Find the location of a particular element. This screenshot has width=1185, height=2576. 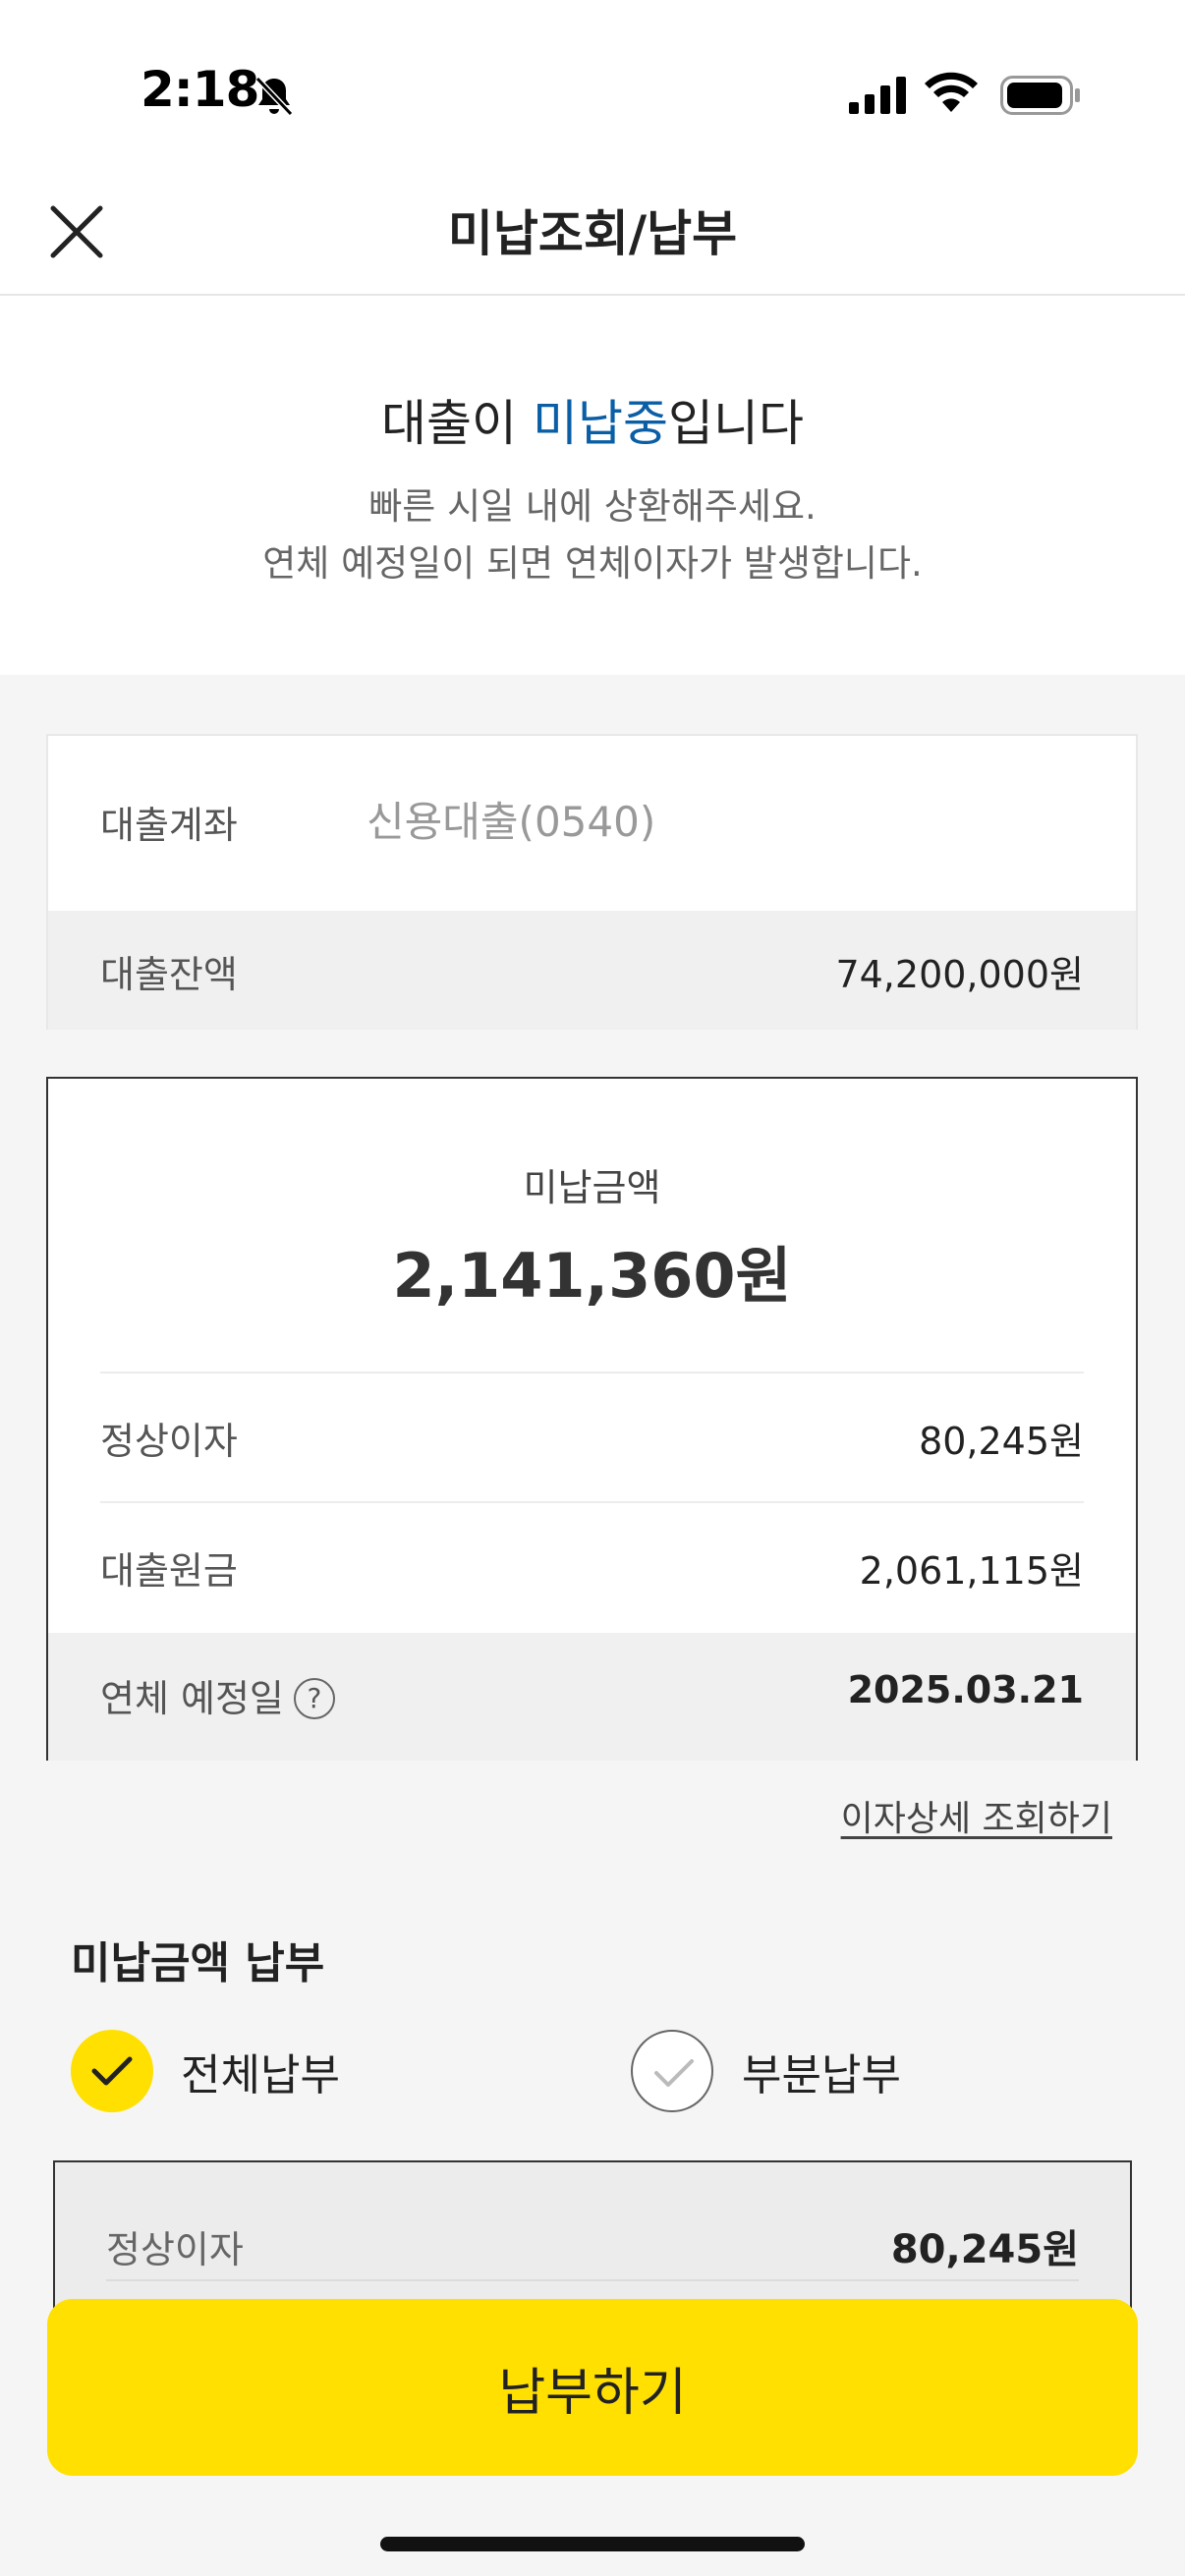

unpaid-amount-value: 2,141,360원 is located at coordinates (592, 1276).